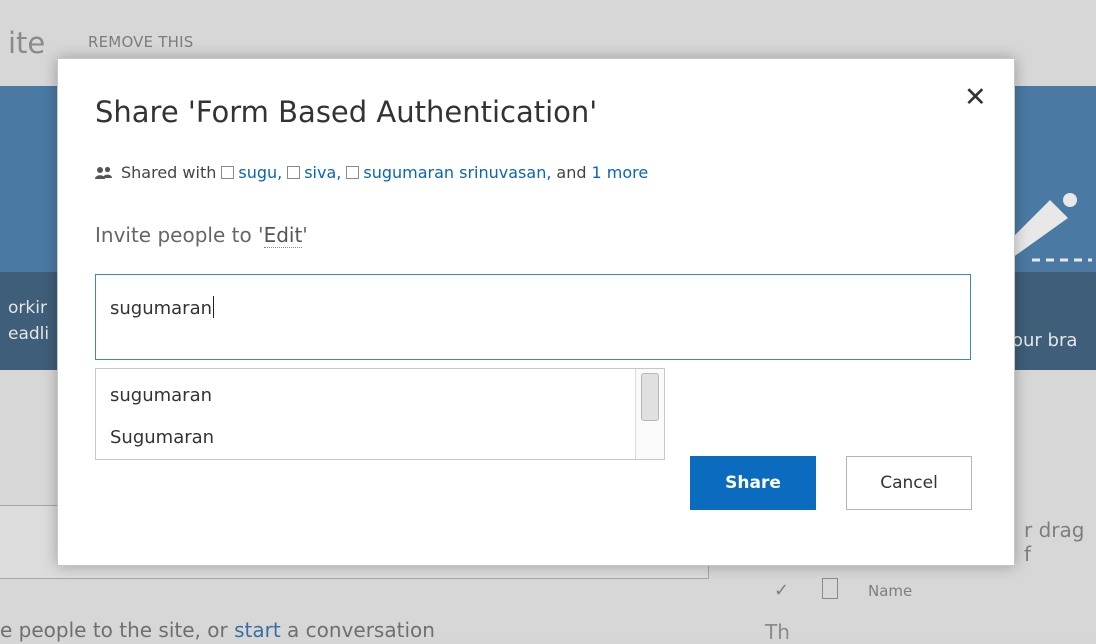 This screenshot has width=1096, height=644. Describe the element at coordinates (201, 235) in the screenshot. I see `invite-label: Invite people to 'Edit'` at that location.